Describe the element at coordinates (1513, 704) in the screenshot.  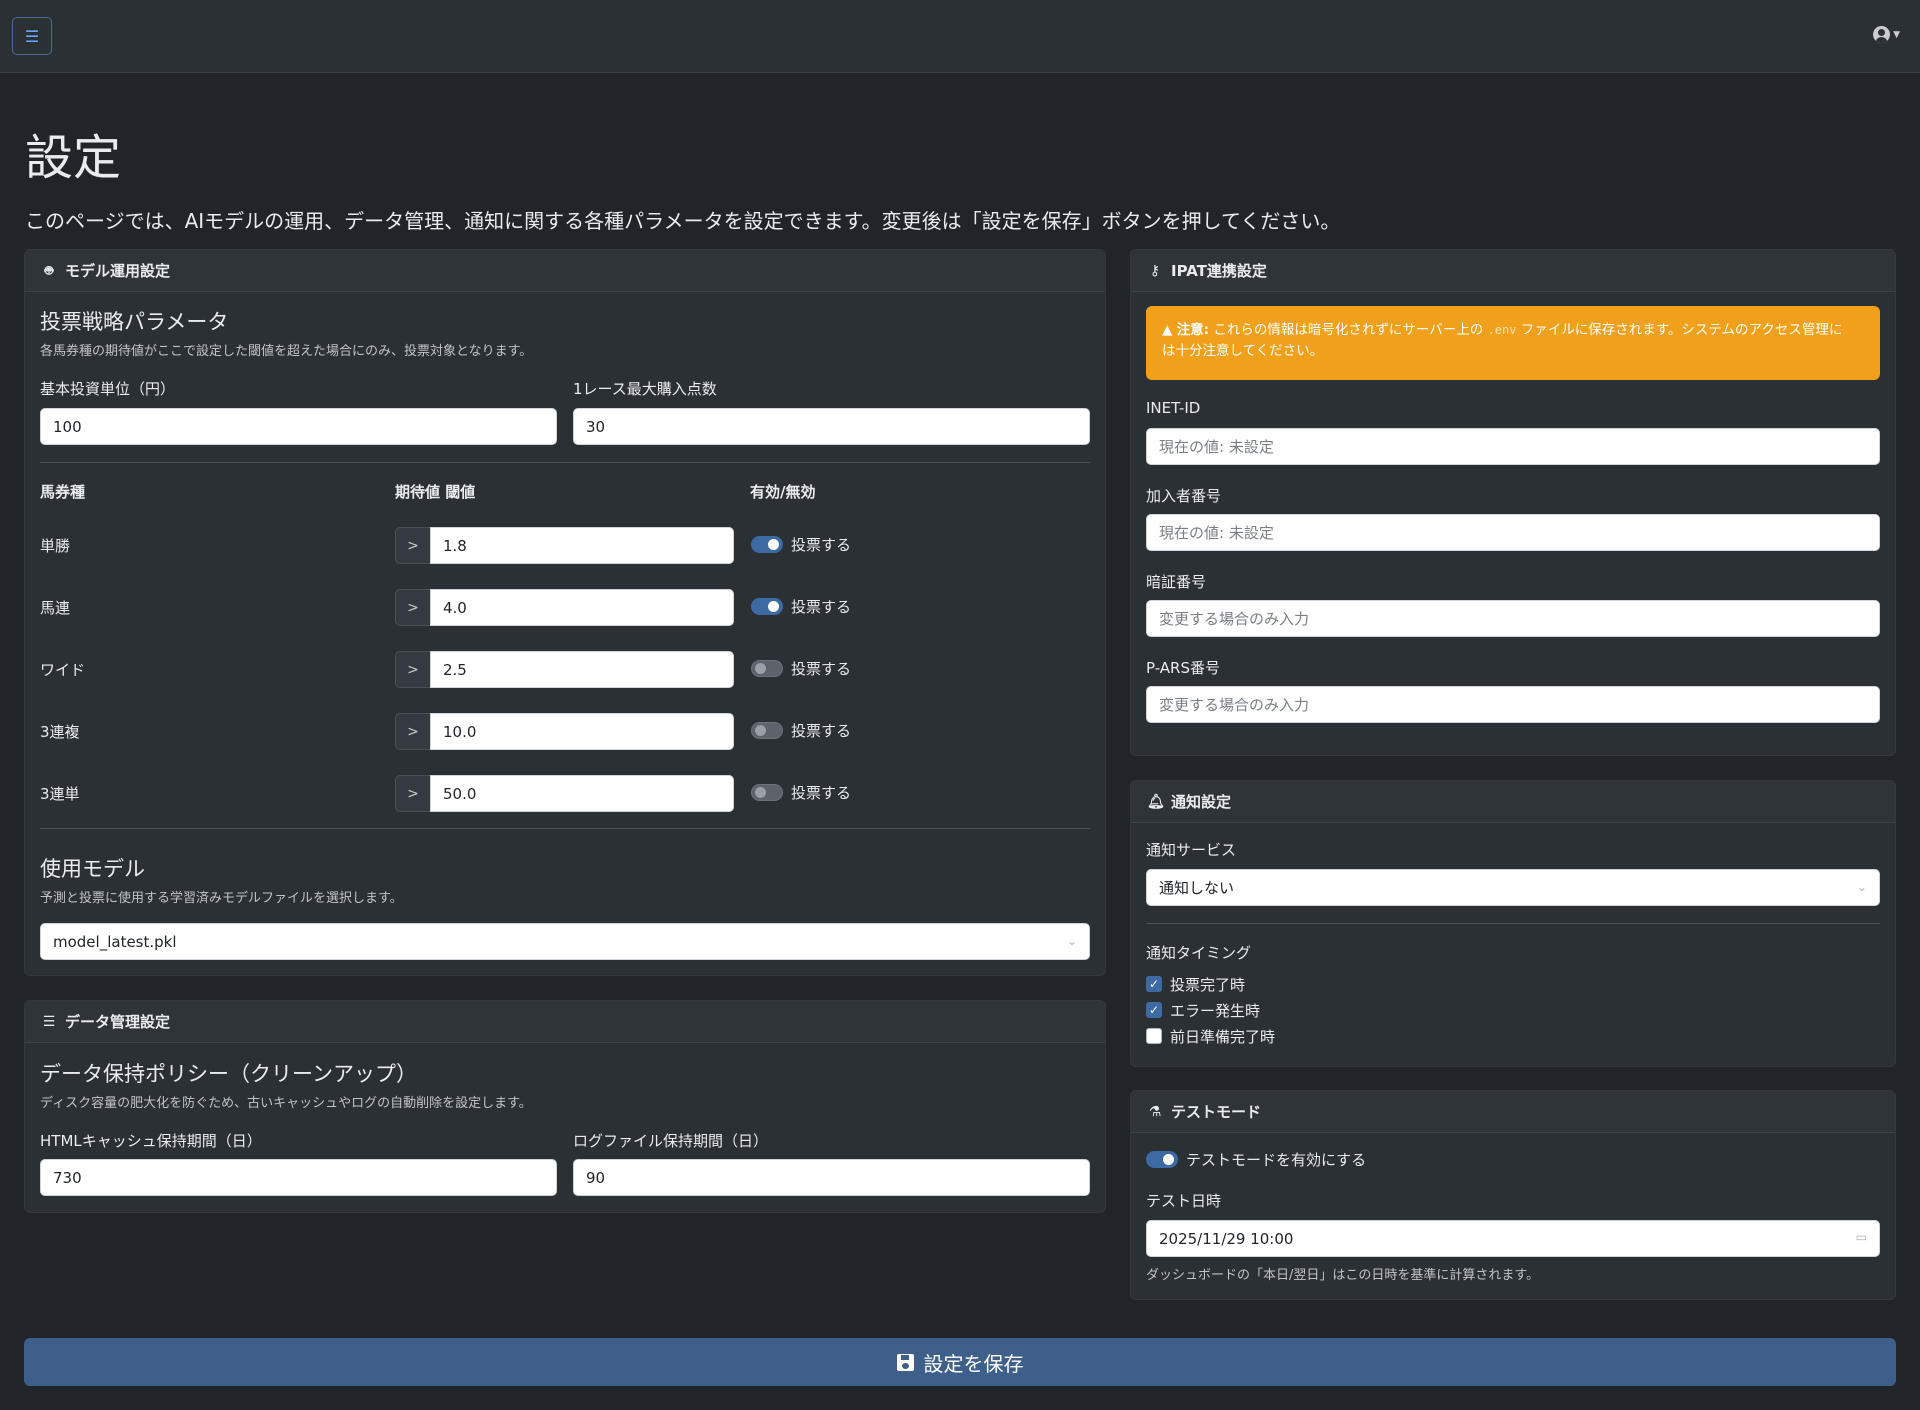
I see `pars-input: 変更する場合のみ入力` at that location.